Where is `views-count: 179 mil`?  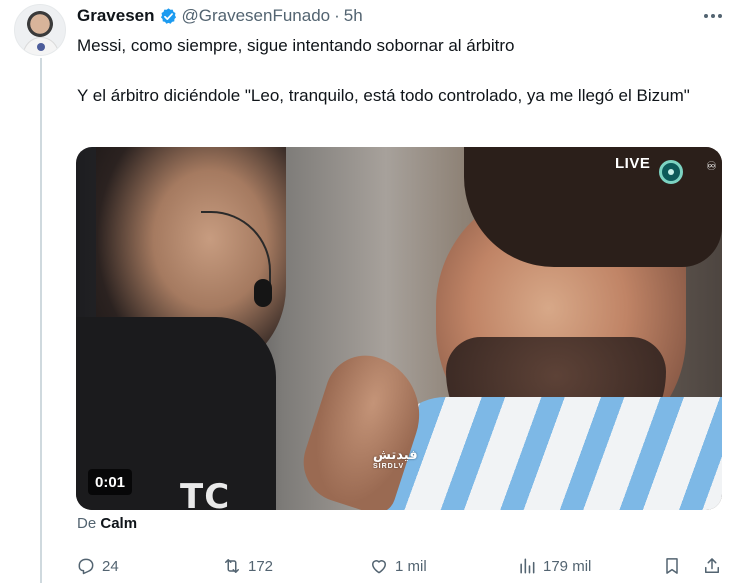
views-count: 179 mil is located at coordinates (567, 566).